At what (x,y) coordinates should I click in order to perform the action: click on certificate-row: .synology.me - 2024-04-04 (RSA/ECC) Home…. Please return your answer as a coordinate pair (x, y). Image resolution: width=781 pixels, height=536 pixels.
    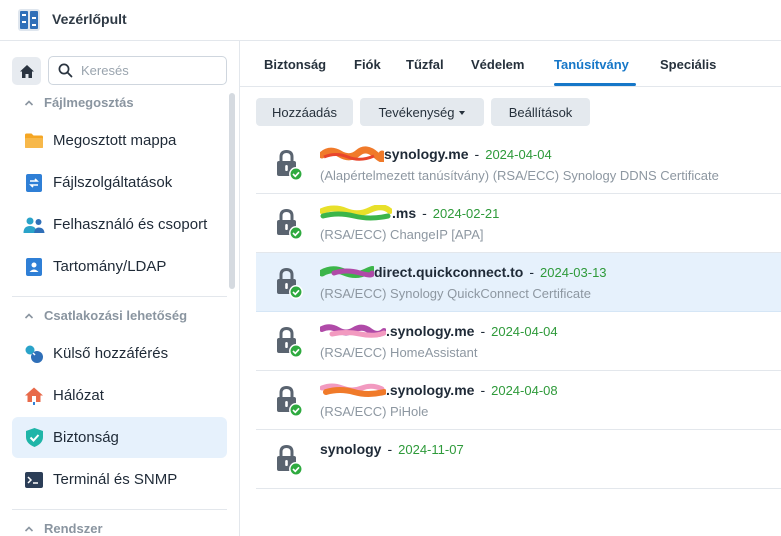
    Looking at the image, I should click on (518, 341).